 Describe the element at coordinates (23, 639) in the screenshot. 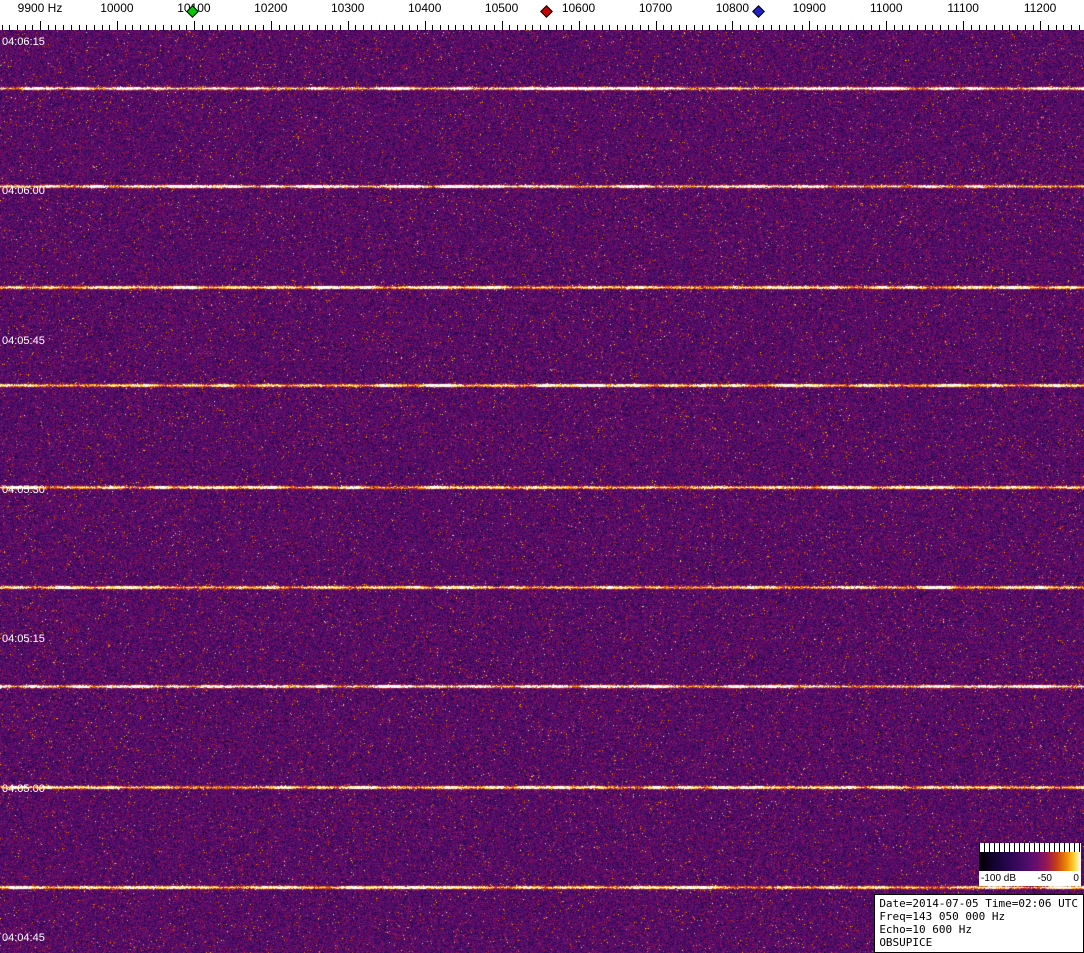

I see `time-label: 04:05:15` at that location.